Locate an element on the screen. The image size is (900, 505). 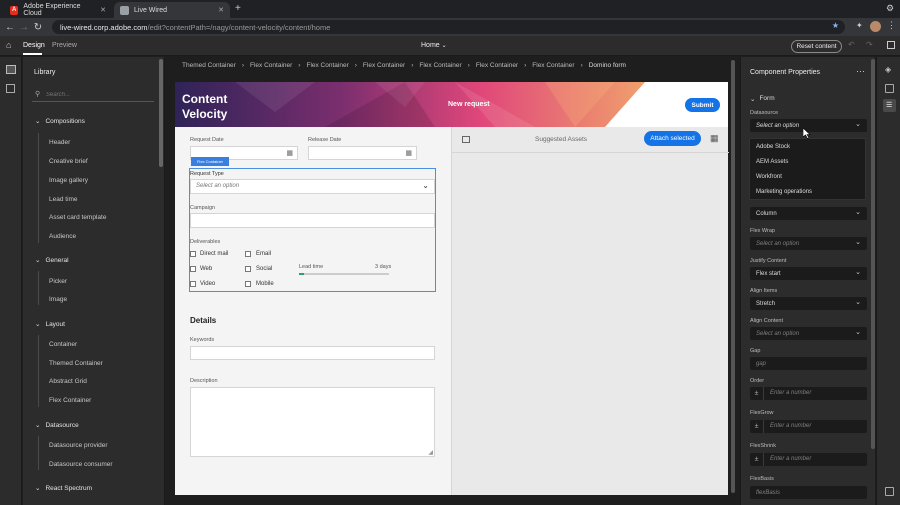
campaign-input is located at coordinates (312, 220).